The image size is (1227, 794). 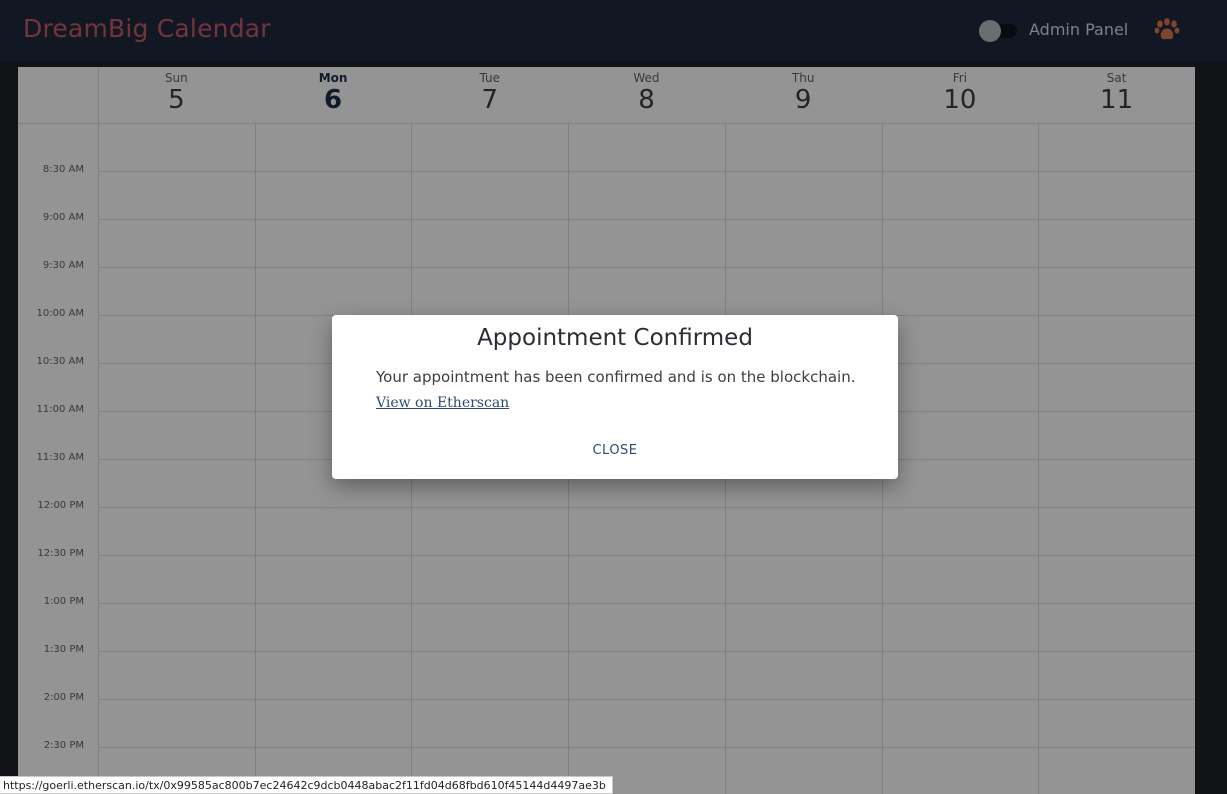 I want to click on dialog-title: Appointment Confirmed, so click(x=615, y=338).